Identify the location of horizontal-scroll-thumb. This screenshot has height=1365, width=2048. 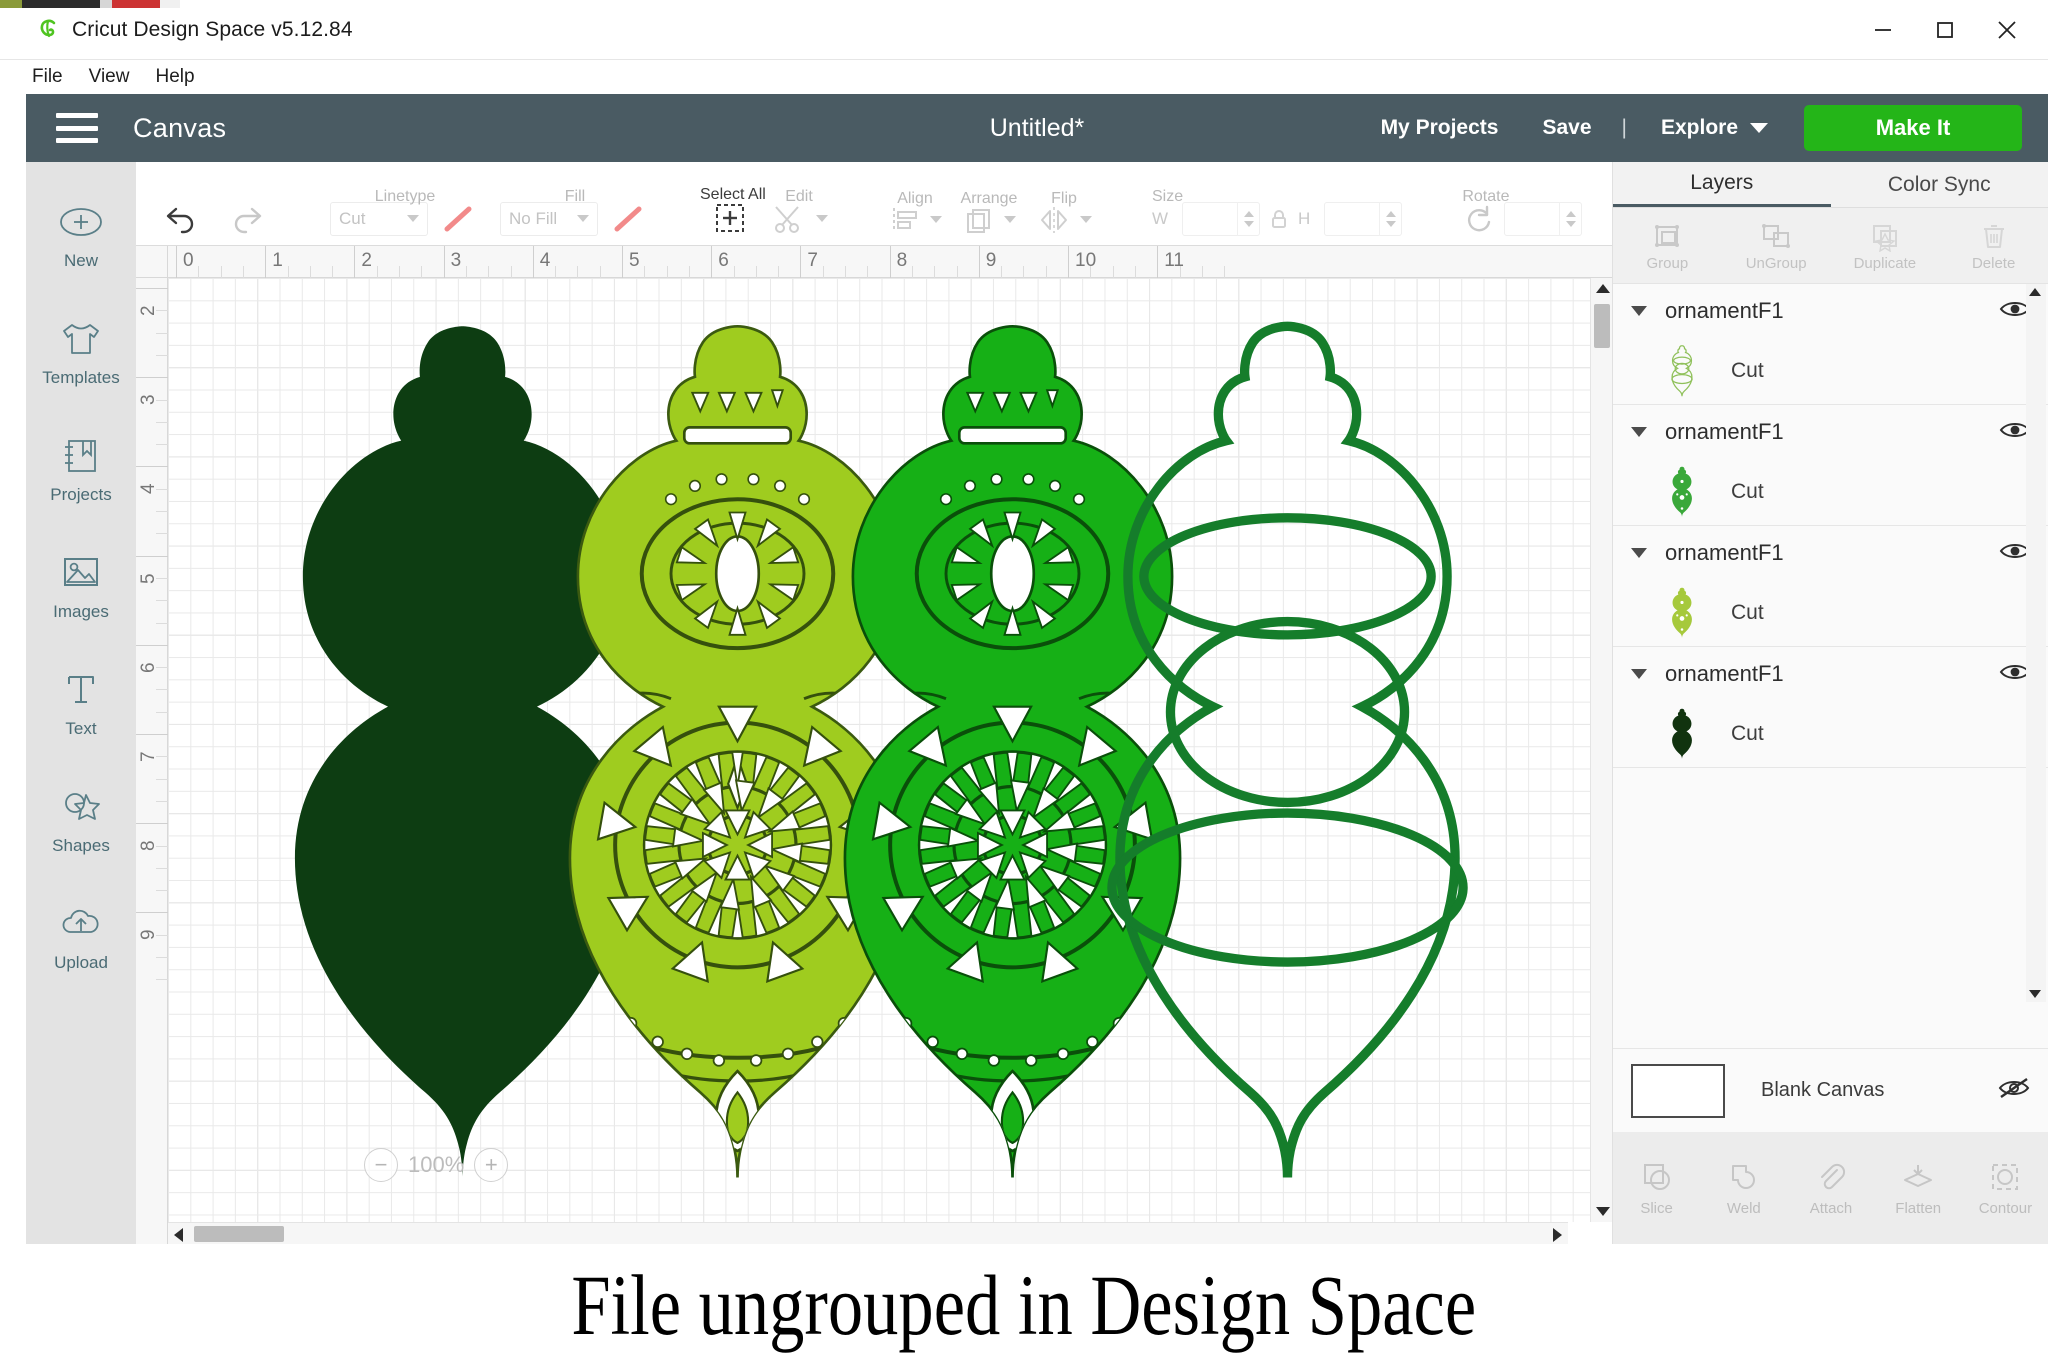
(239, 1234).